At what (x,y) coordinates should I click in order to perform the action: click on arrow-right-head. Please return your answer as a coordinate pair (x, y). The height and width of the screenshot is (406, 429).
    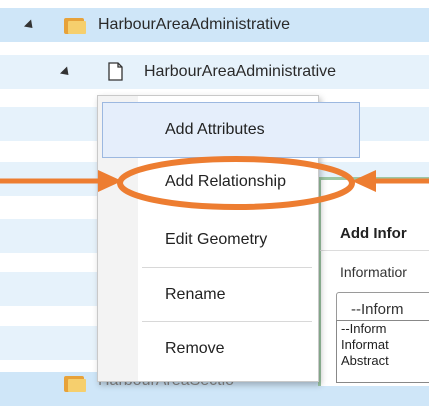
    Looking at the image, I should click on (364, 181).